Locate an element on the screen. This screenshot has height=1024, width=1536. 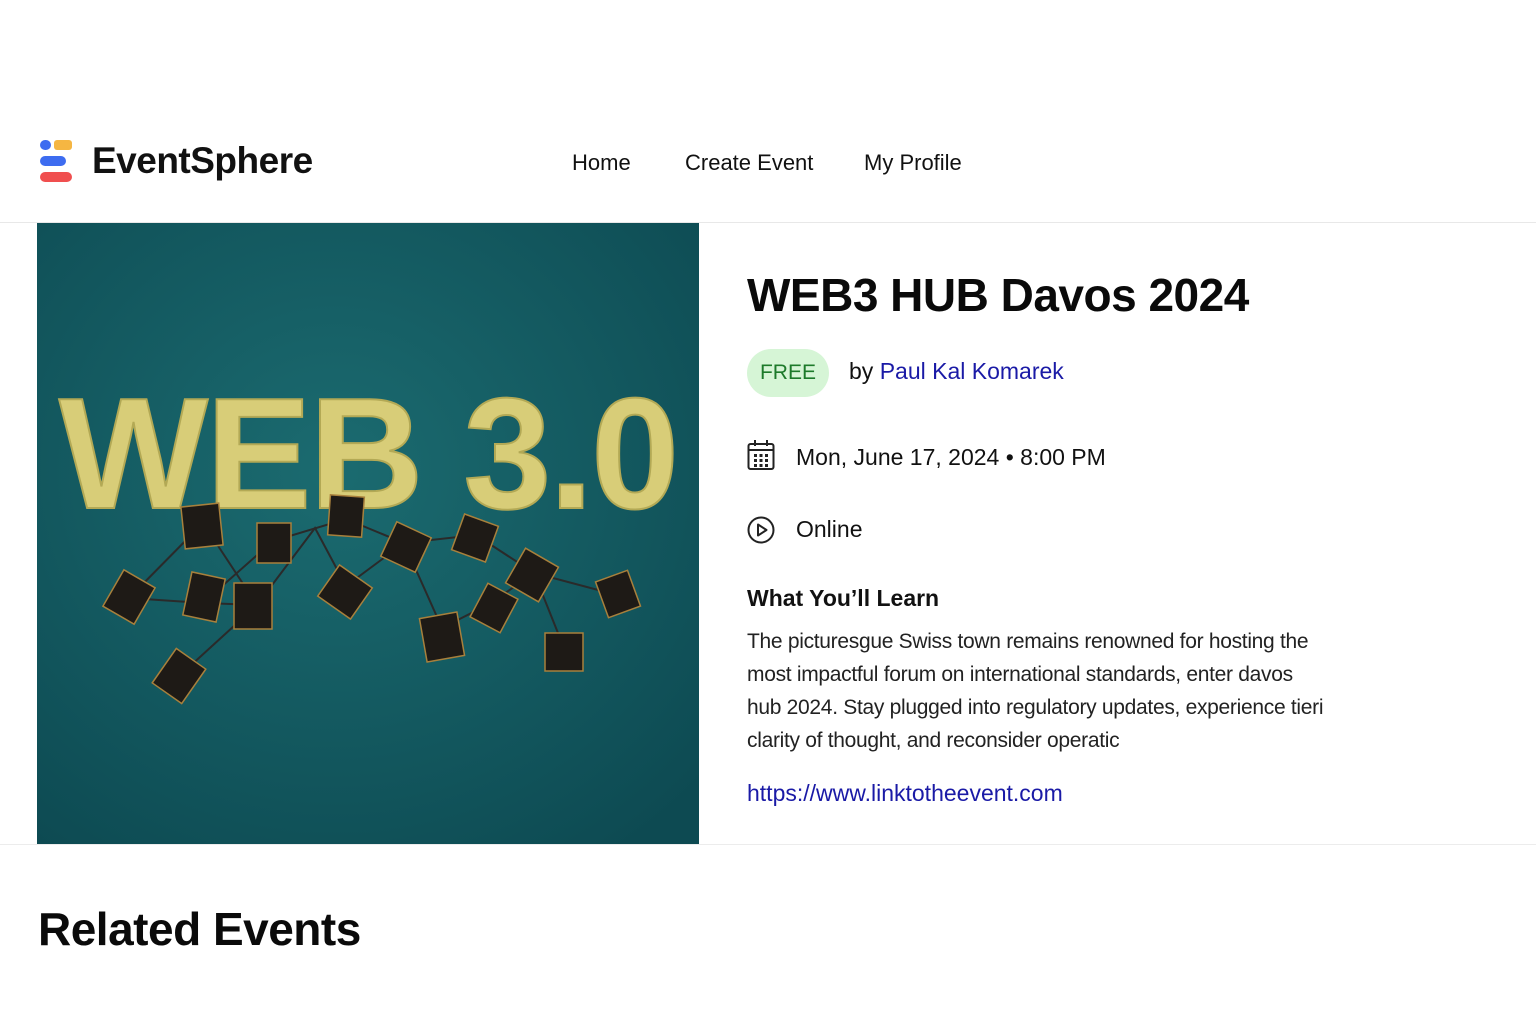
play-circle-icon is located at coordinates (761, 530).